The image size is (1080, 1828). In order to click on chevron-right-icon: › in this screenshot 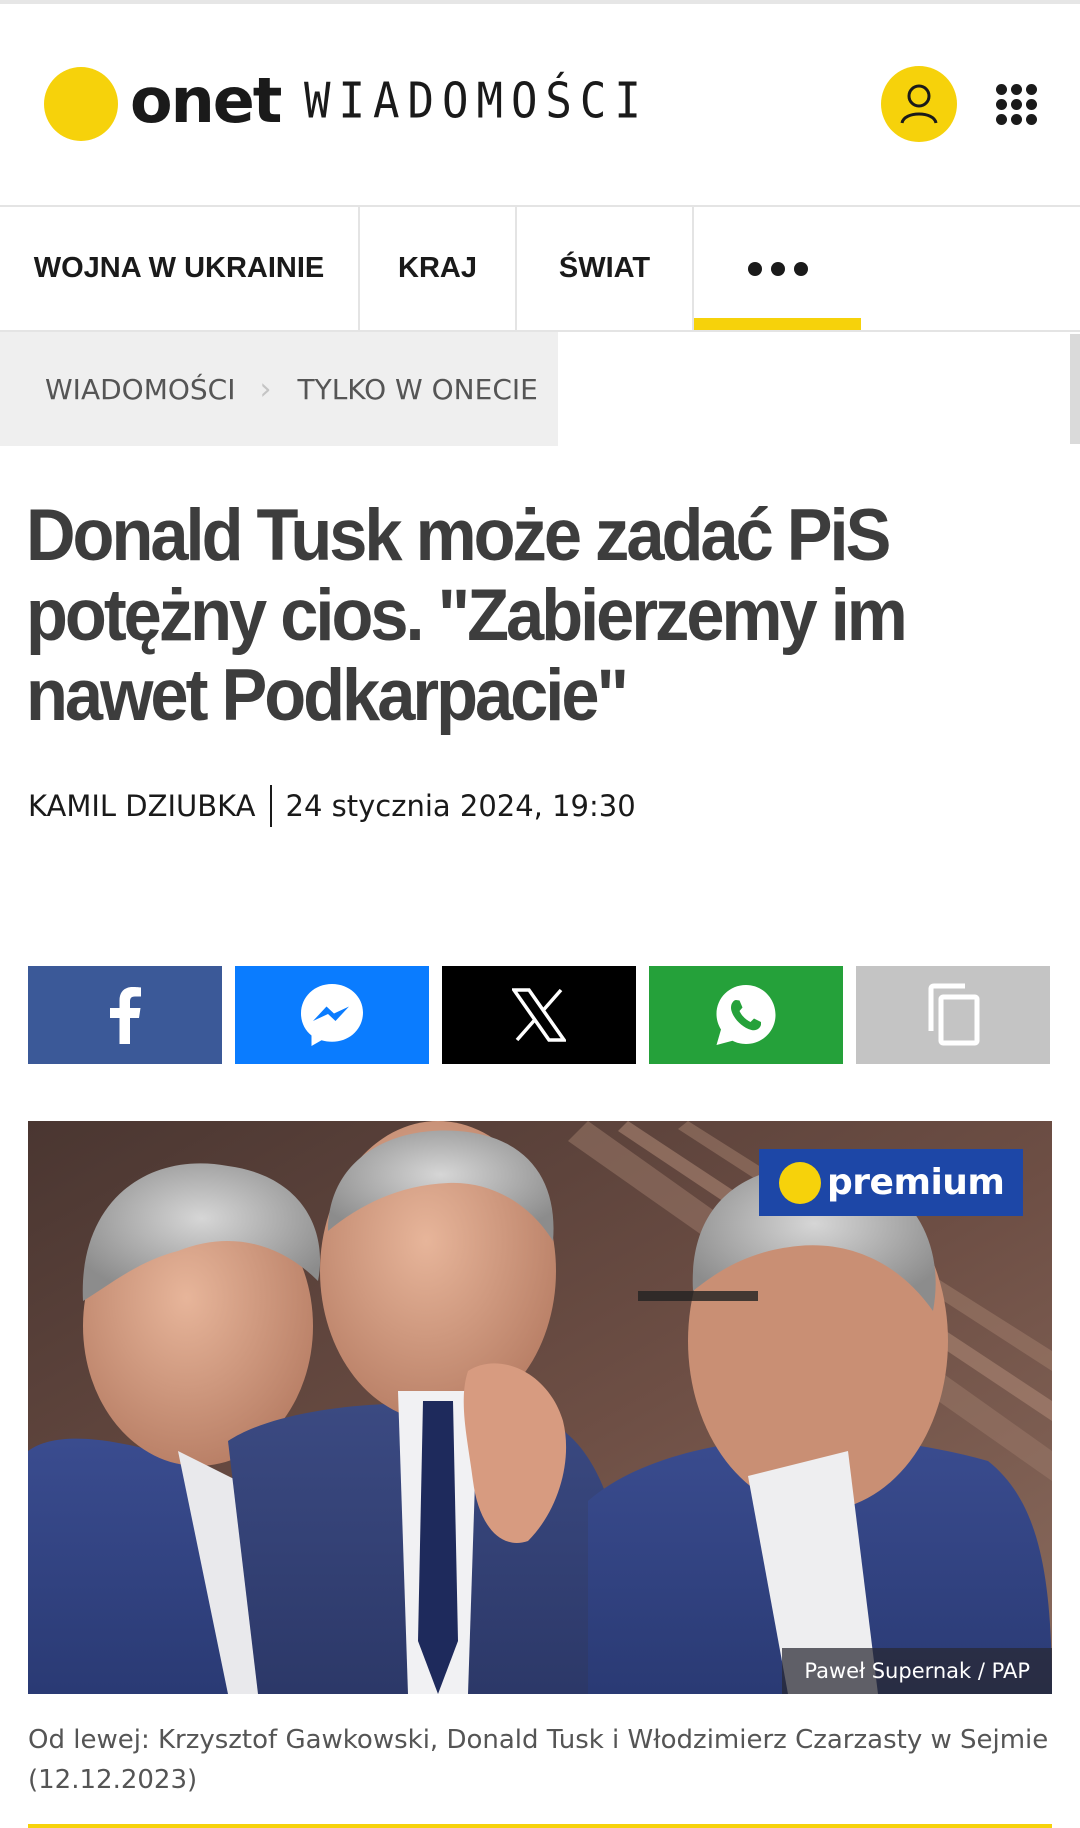, I will do `click(265, 389)`.